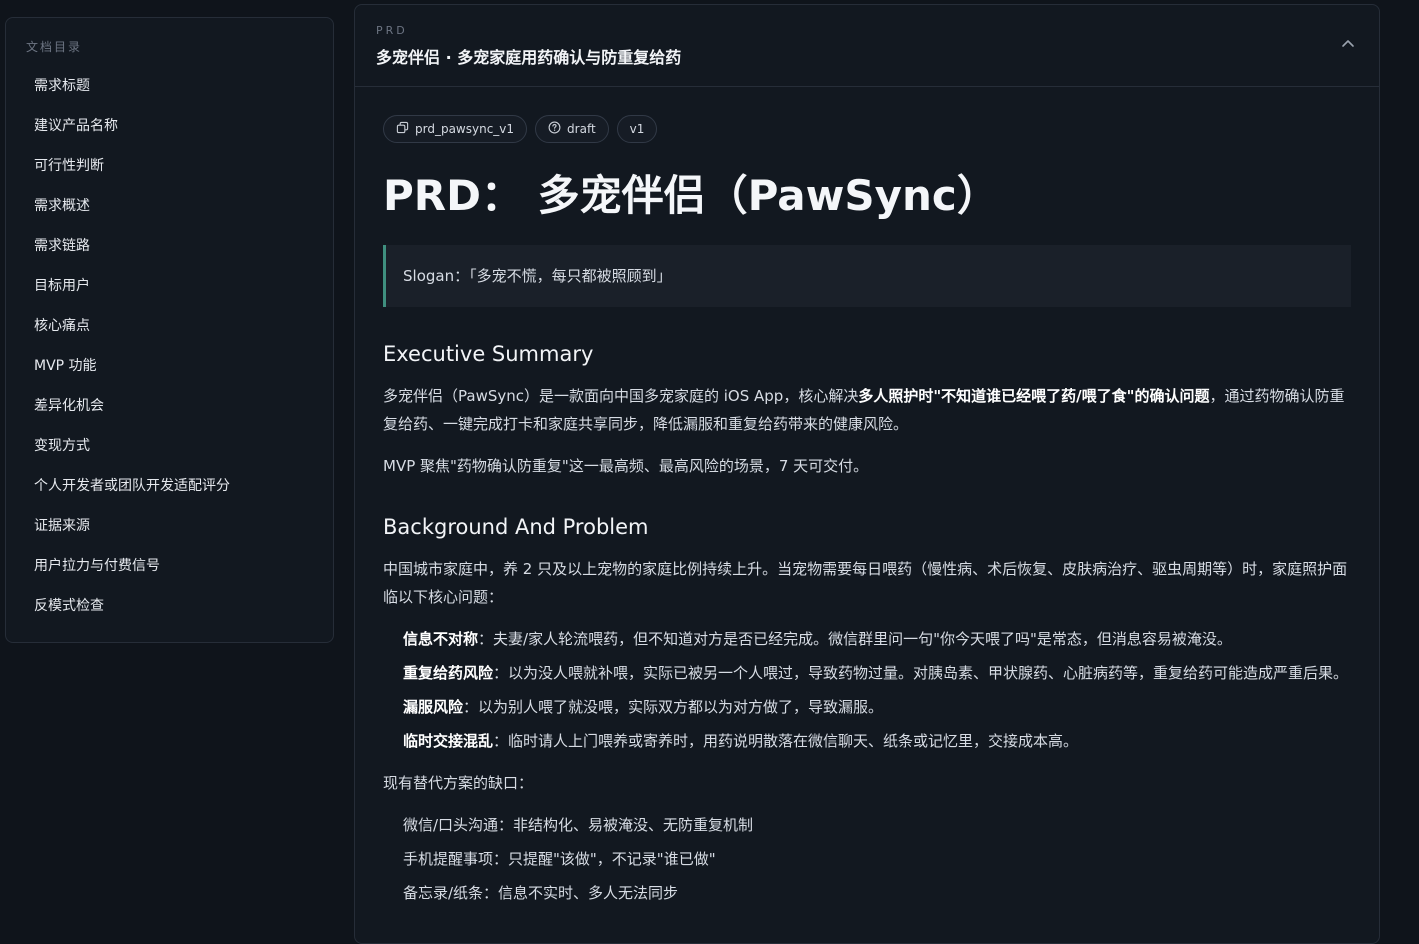 The width and height of the screenshot is (1419, 944). Describe the element at coordinates (786, 741) in the screenshot. I see `problem-text: ：临时请人上门喂养或寄养时，用药说明散落在微信聊天、纸条或记忆里，交接成本高。` at that location.